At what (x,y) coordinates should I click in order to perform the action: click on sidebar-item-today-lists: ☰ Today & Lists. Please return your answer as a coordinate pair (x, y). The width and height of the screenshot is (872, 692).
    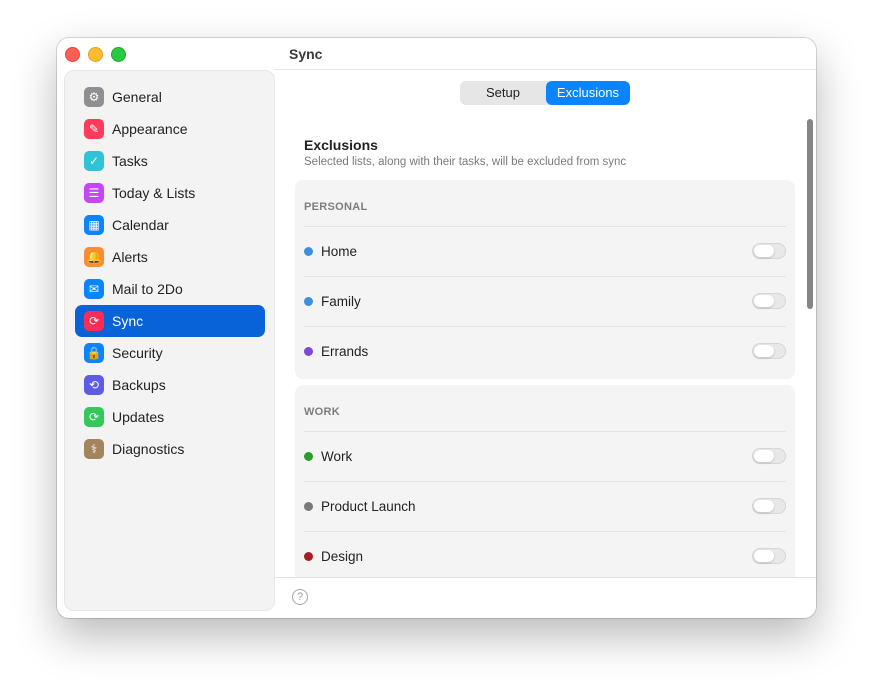
    Looking at the image, I should click on (170, 193).